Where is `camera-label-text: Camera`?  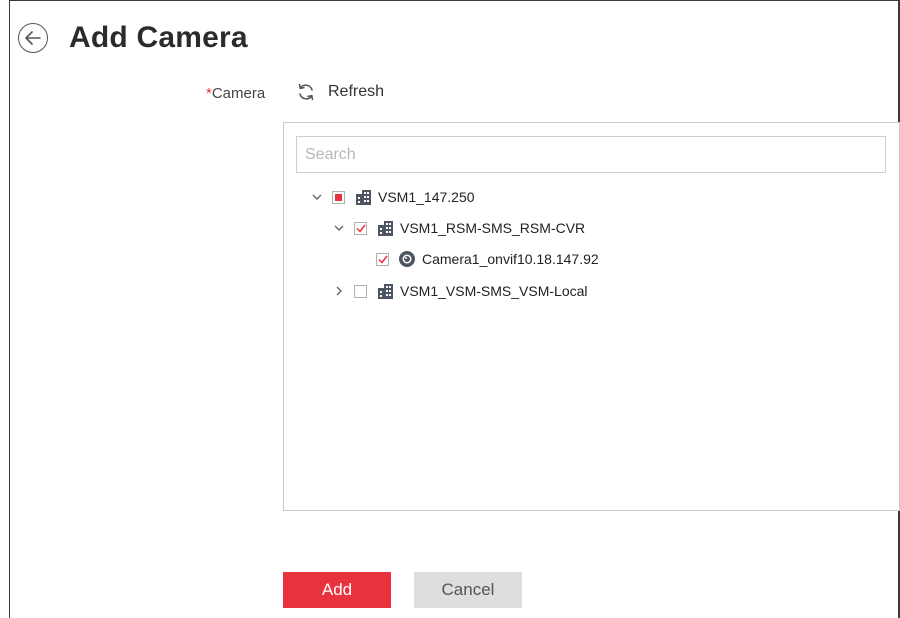
camera-label-text: Camera is located at coordinates (238, 93).